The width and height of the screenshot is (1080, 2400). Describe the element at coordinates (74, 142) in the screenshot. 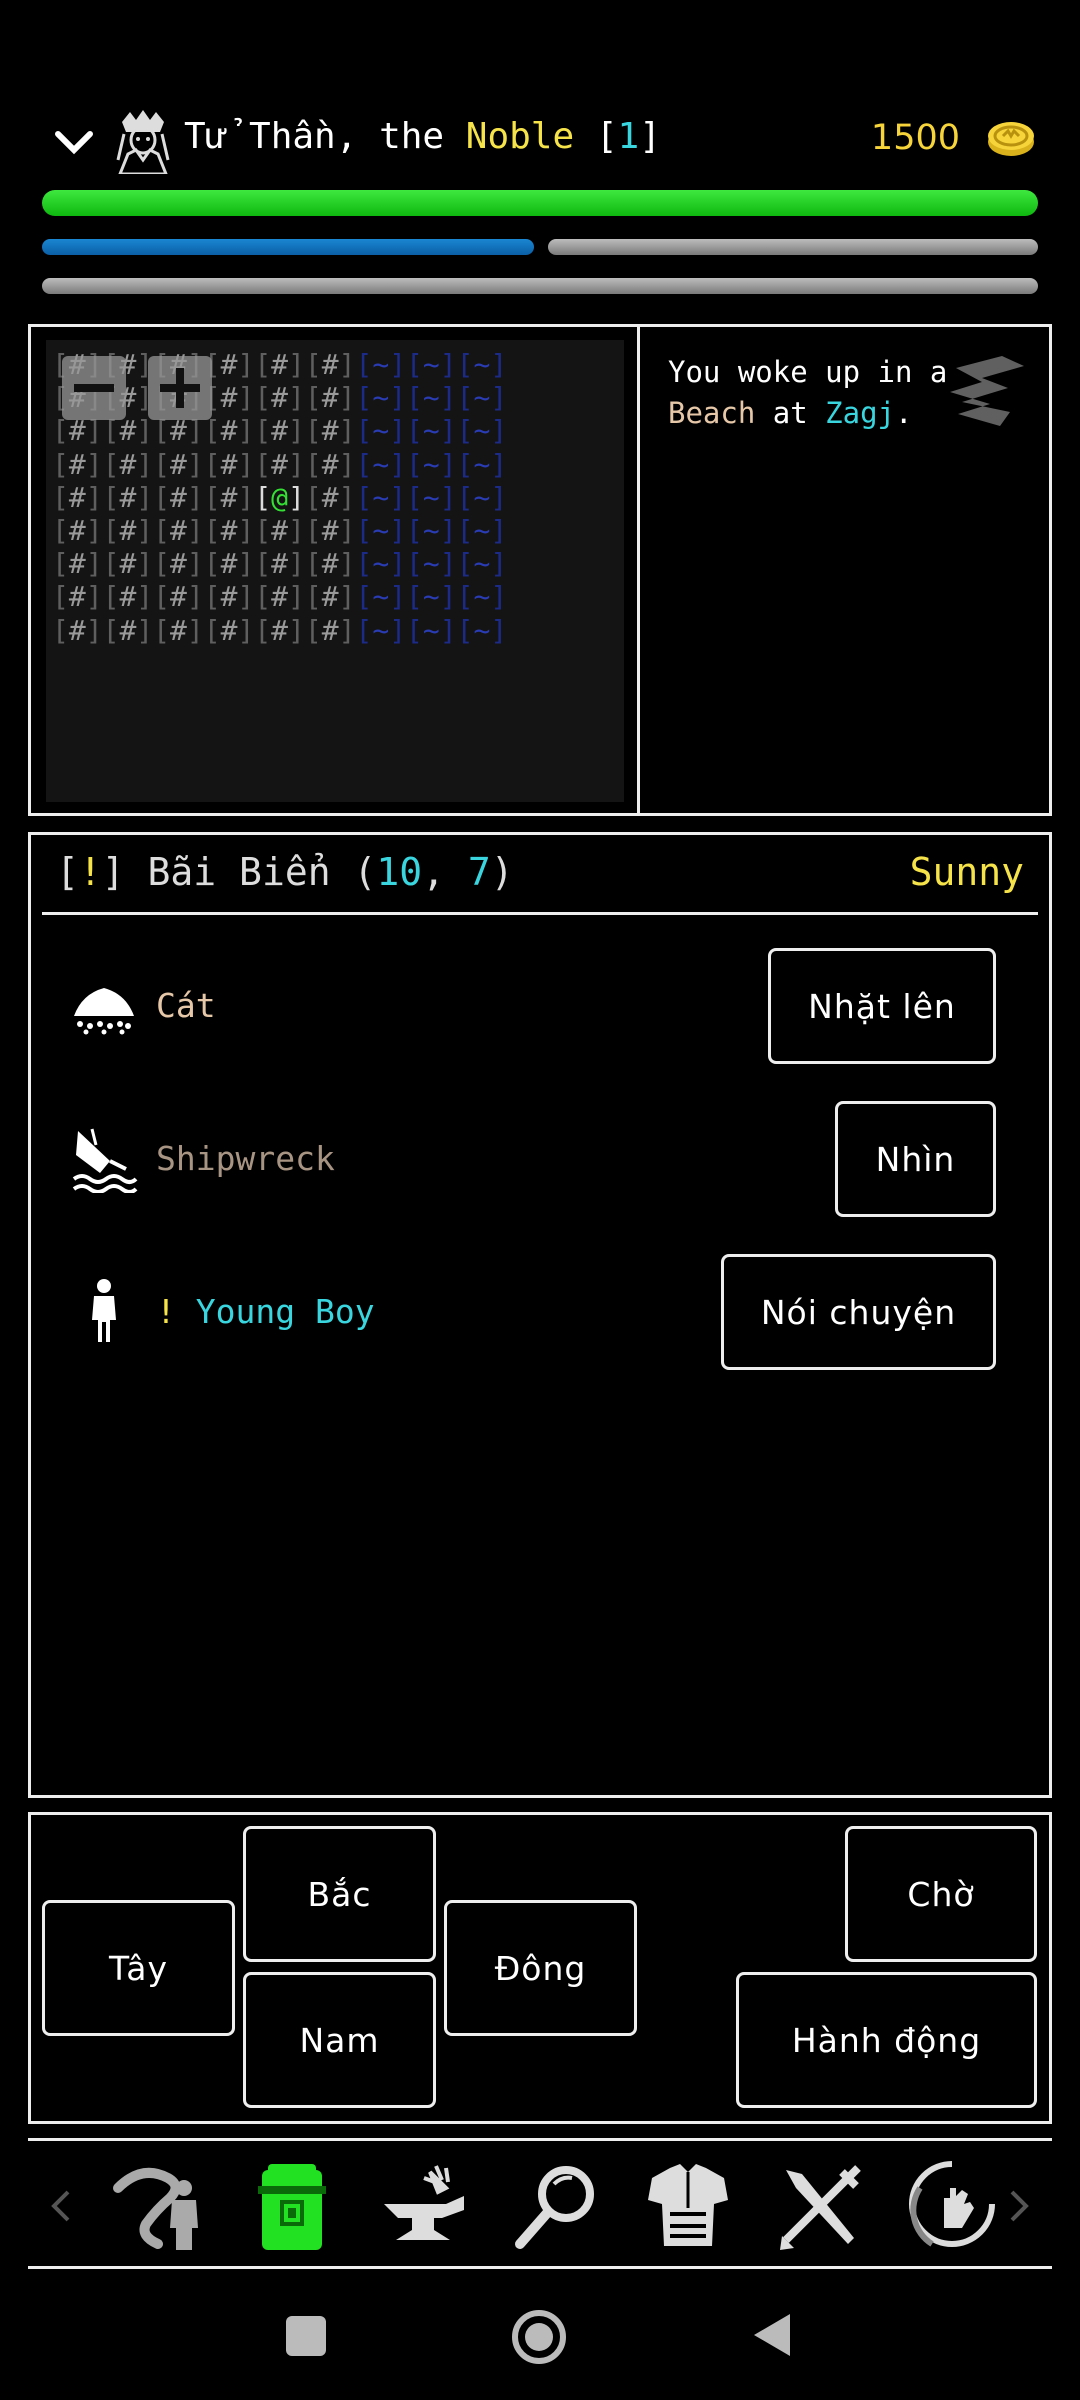

I see `chevron-down-icon` at that location.